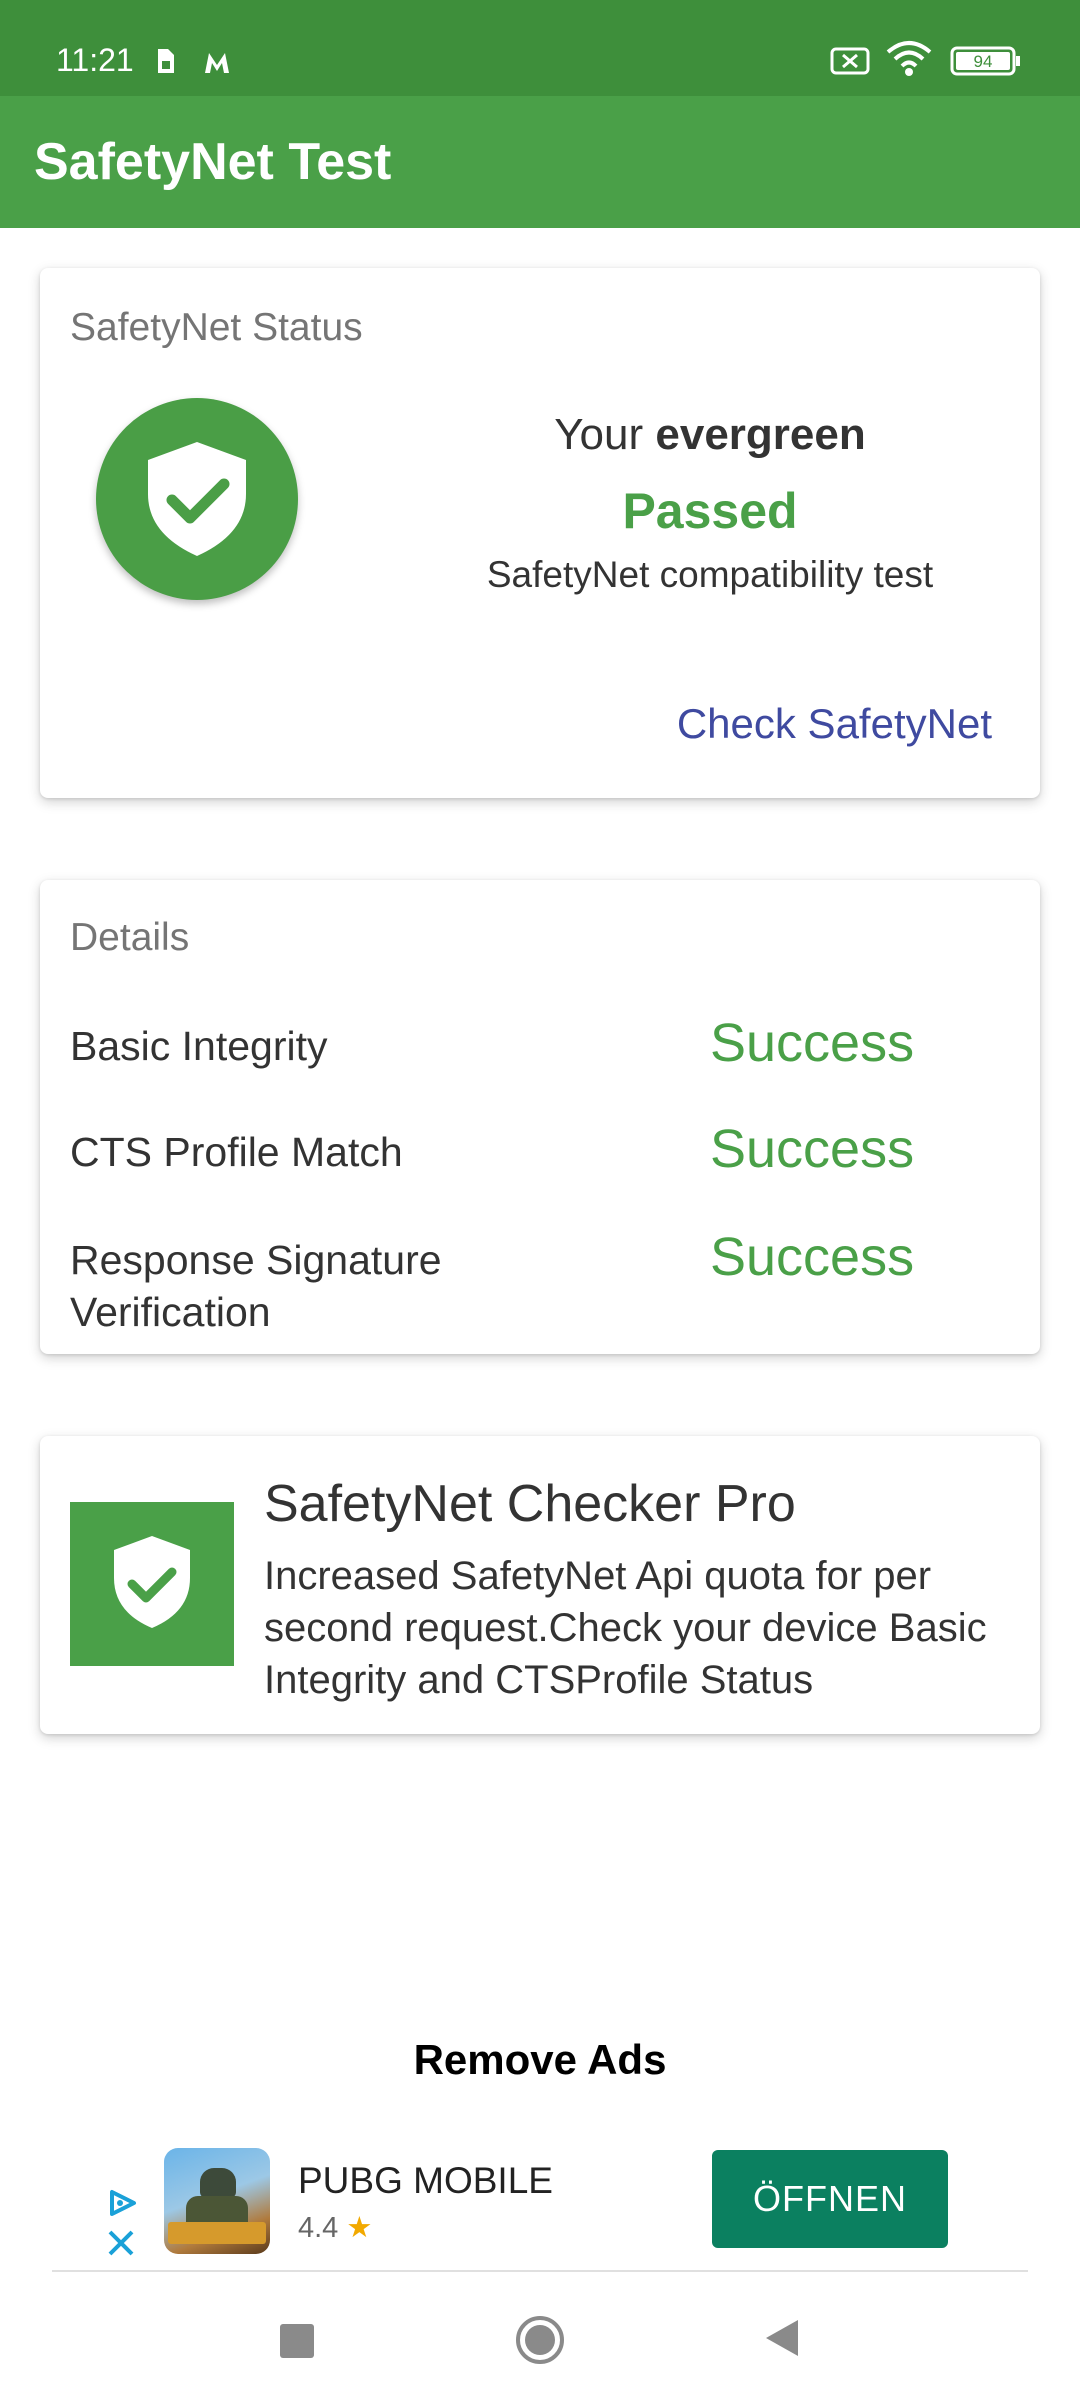 This screenshot has width=1080, height=2400. Describe the element at coordinates (236, 1152) in the screenshot. I see `detail-label: CTS Profile Match` at that location.